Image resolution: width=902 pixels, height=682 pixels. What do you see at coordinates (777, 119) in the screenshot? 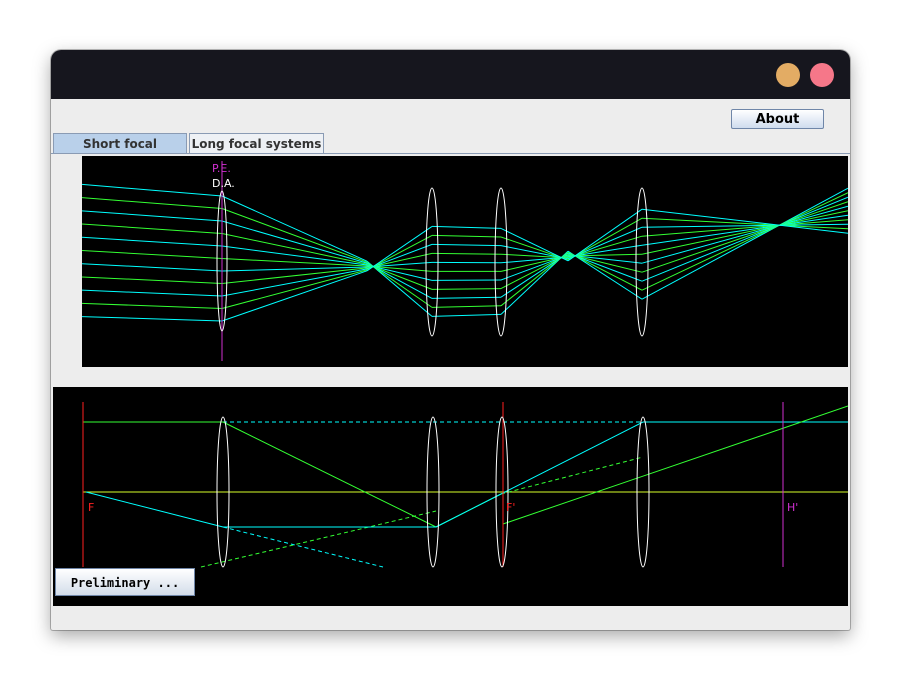
I see `about-button: About` at bounding box center [777, 119].